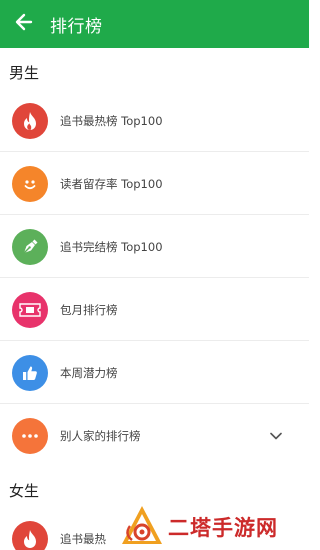  I want to click on arrow-left-icon, so click(24, 24).